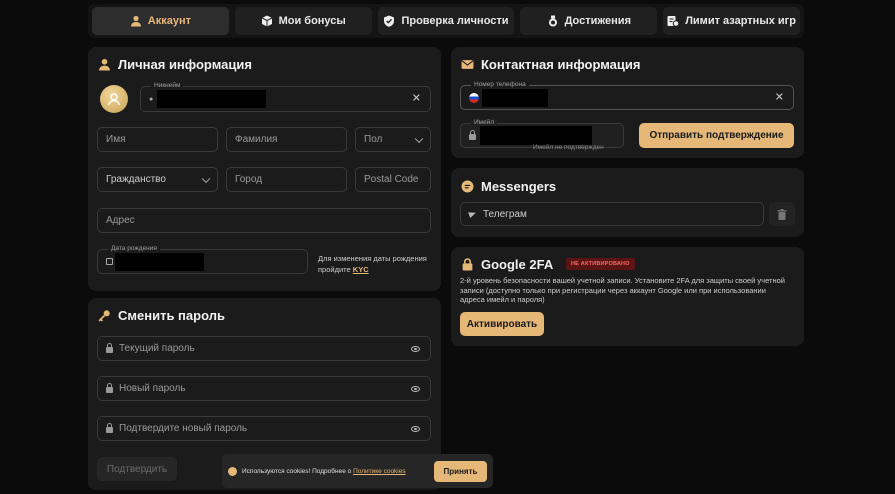  Describe the element at coordinates (484, 122) in the screenshot. I see `email-label: Имейл` at that location.